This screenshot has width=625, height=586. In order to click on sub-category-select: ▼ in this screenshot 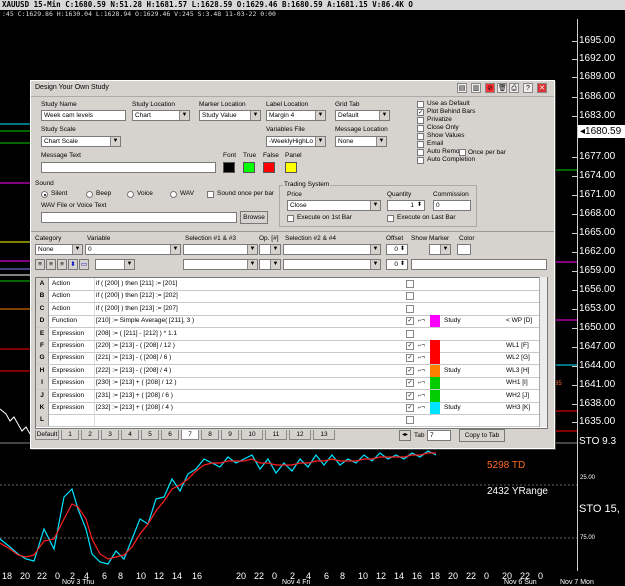, I will do `click(115, 264)`.